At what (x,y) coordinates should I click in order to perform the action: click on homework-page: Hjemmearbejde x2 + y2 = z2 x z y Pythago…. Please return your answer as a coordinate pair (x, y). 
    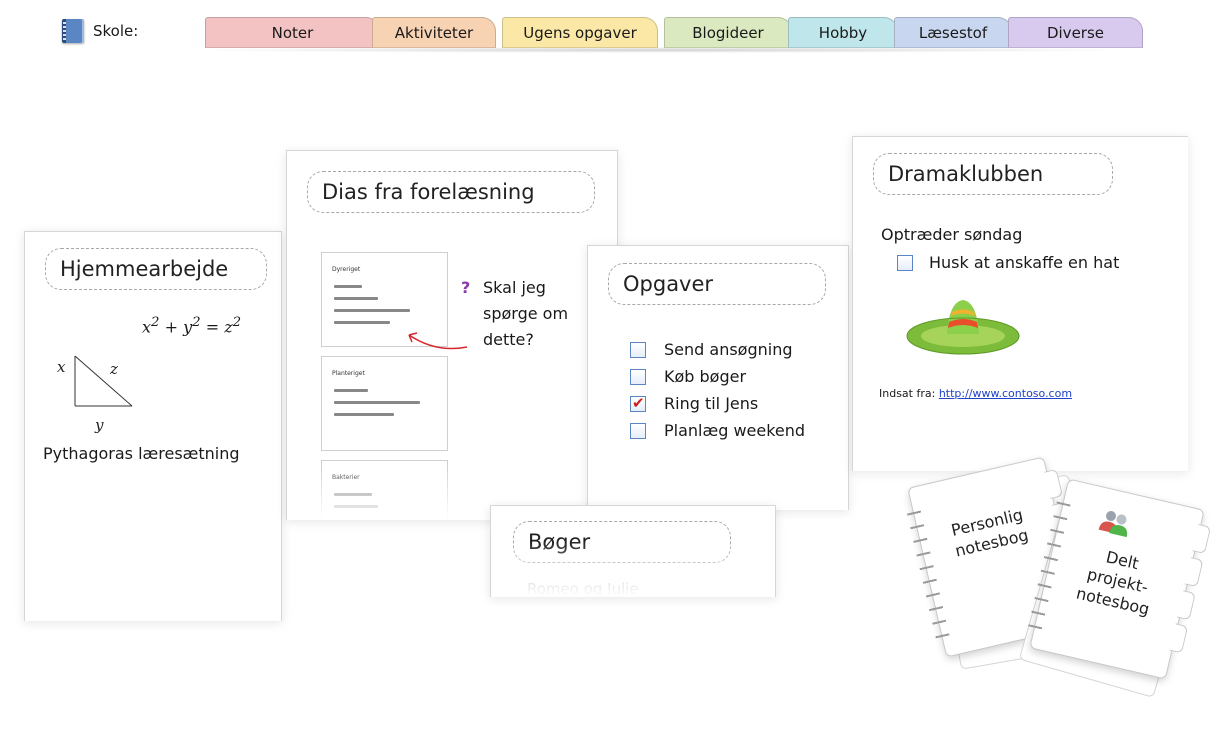
    Looking at the image, I should click on (153, 426).